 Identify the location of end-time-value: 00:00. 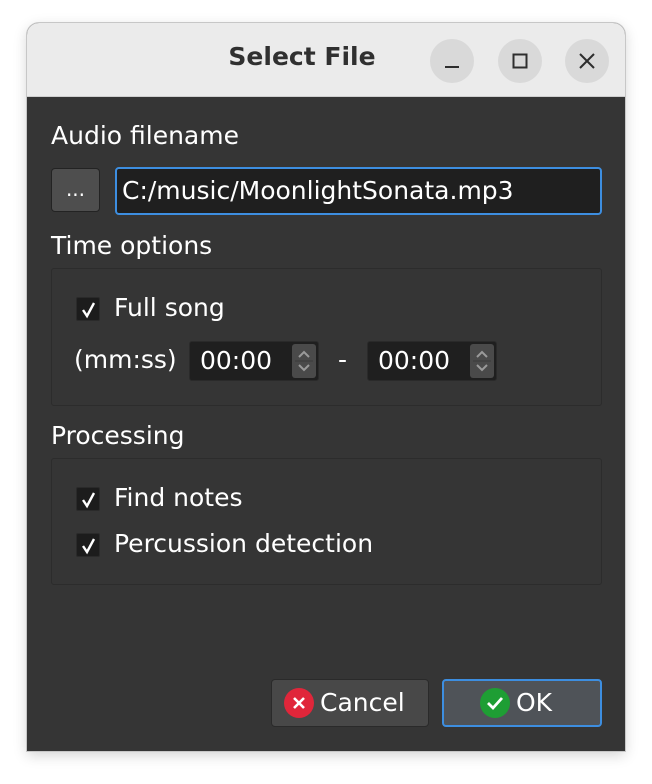
(414, 360).